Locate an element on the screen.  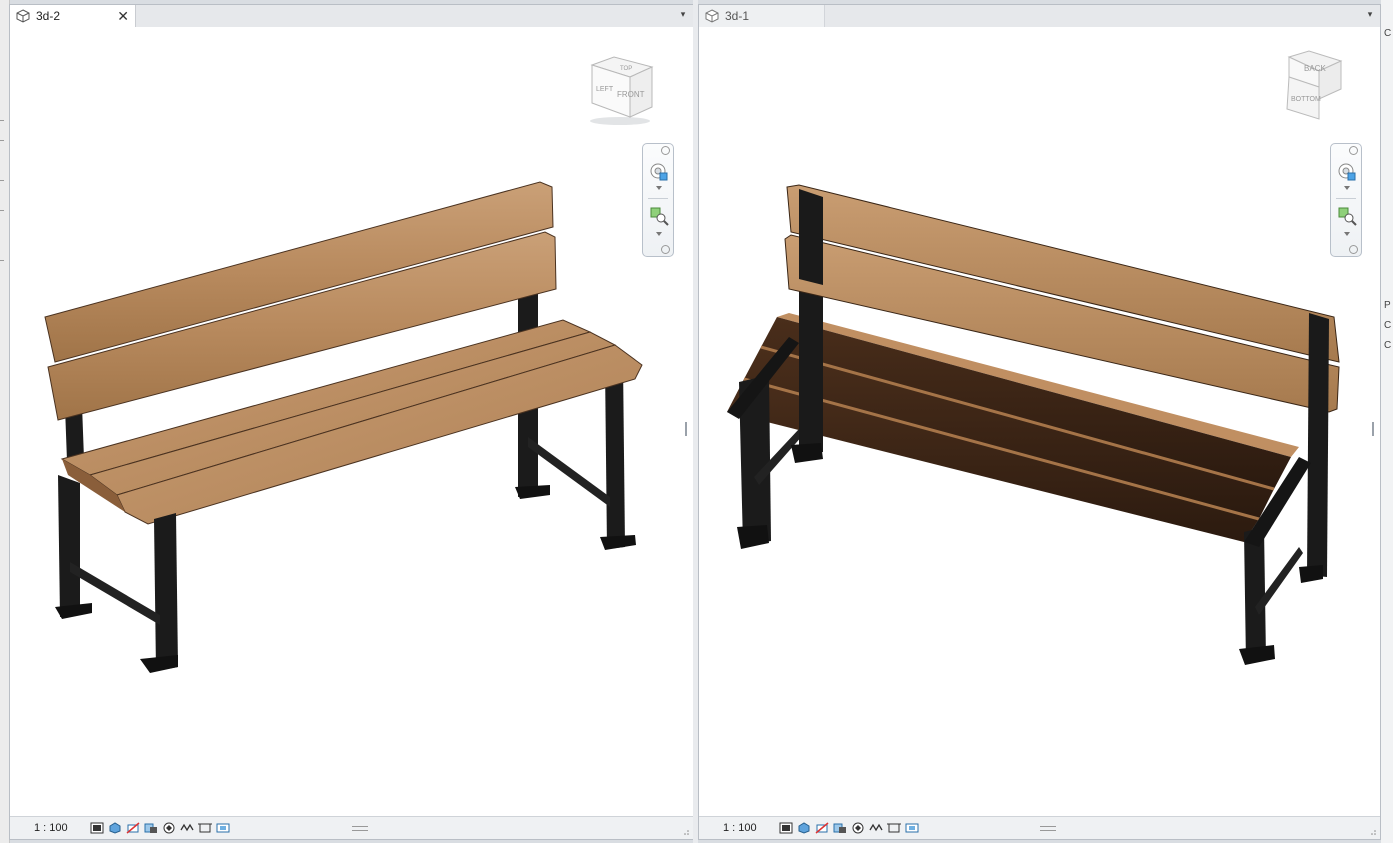
close-icon: ✕ is located at coordinates (123, 16).